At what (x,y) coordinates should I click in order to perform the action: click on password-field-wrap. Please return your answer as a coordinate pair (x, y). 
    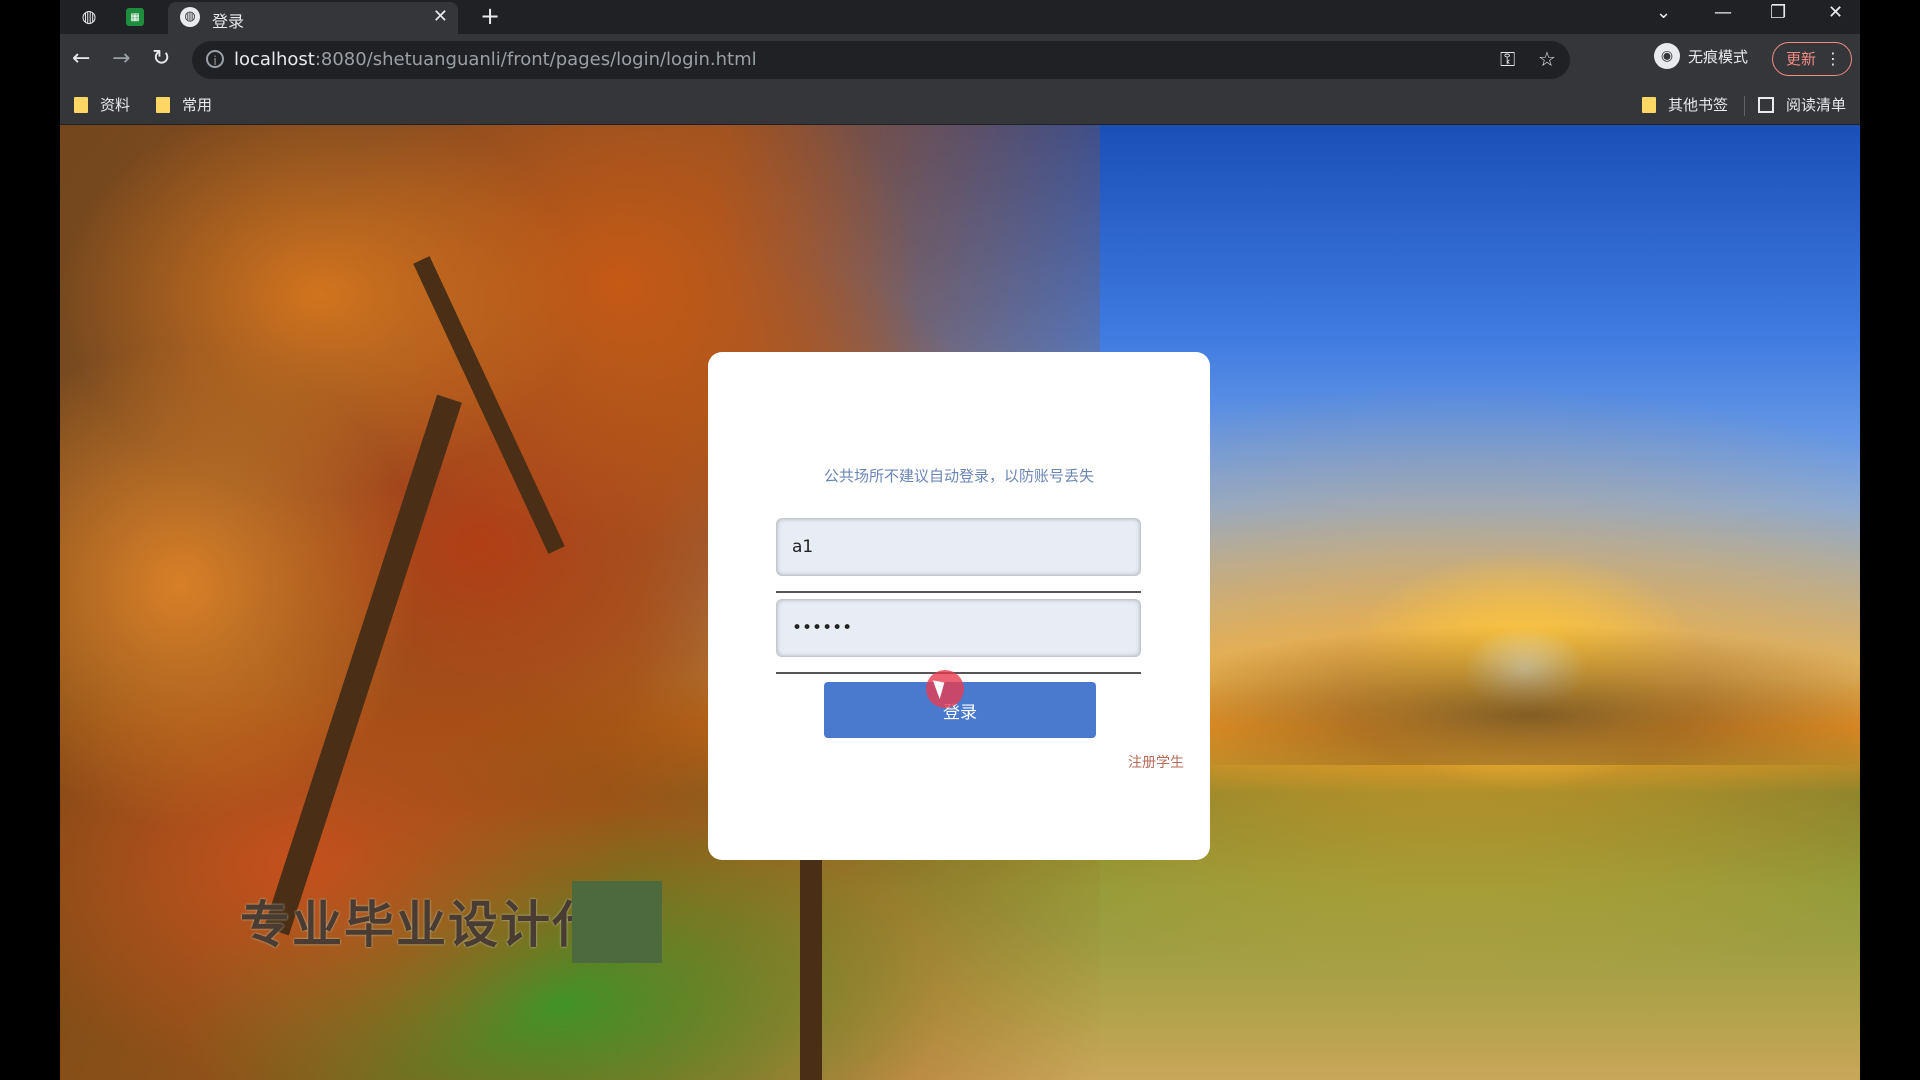
    Looking at the image, I should click on (958, 628).